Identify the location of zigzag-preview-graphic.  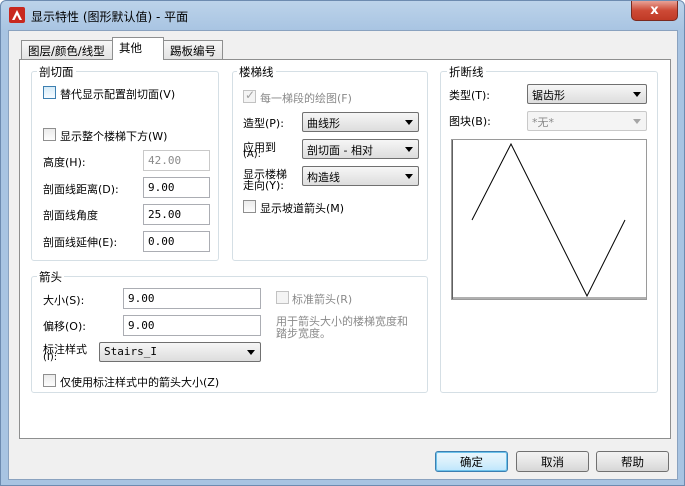
(548, 219).